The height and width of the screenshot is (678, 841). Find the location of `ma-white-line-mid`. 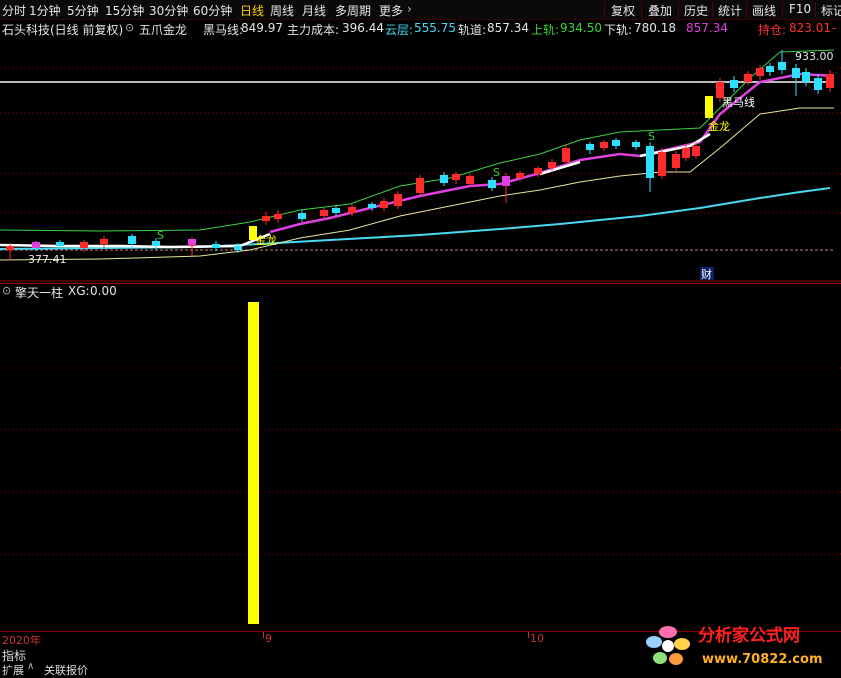

ma-white-line-mid is located at coordinates (560, 168).